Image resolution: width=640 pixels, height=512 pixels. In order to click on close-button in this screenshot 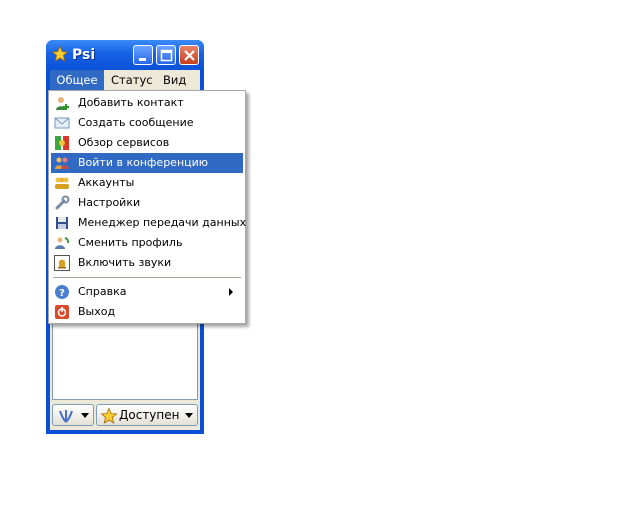, I will do `click(189, 55)`.